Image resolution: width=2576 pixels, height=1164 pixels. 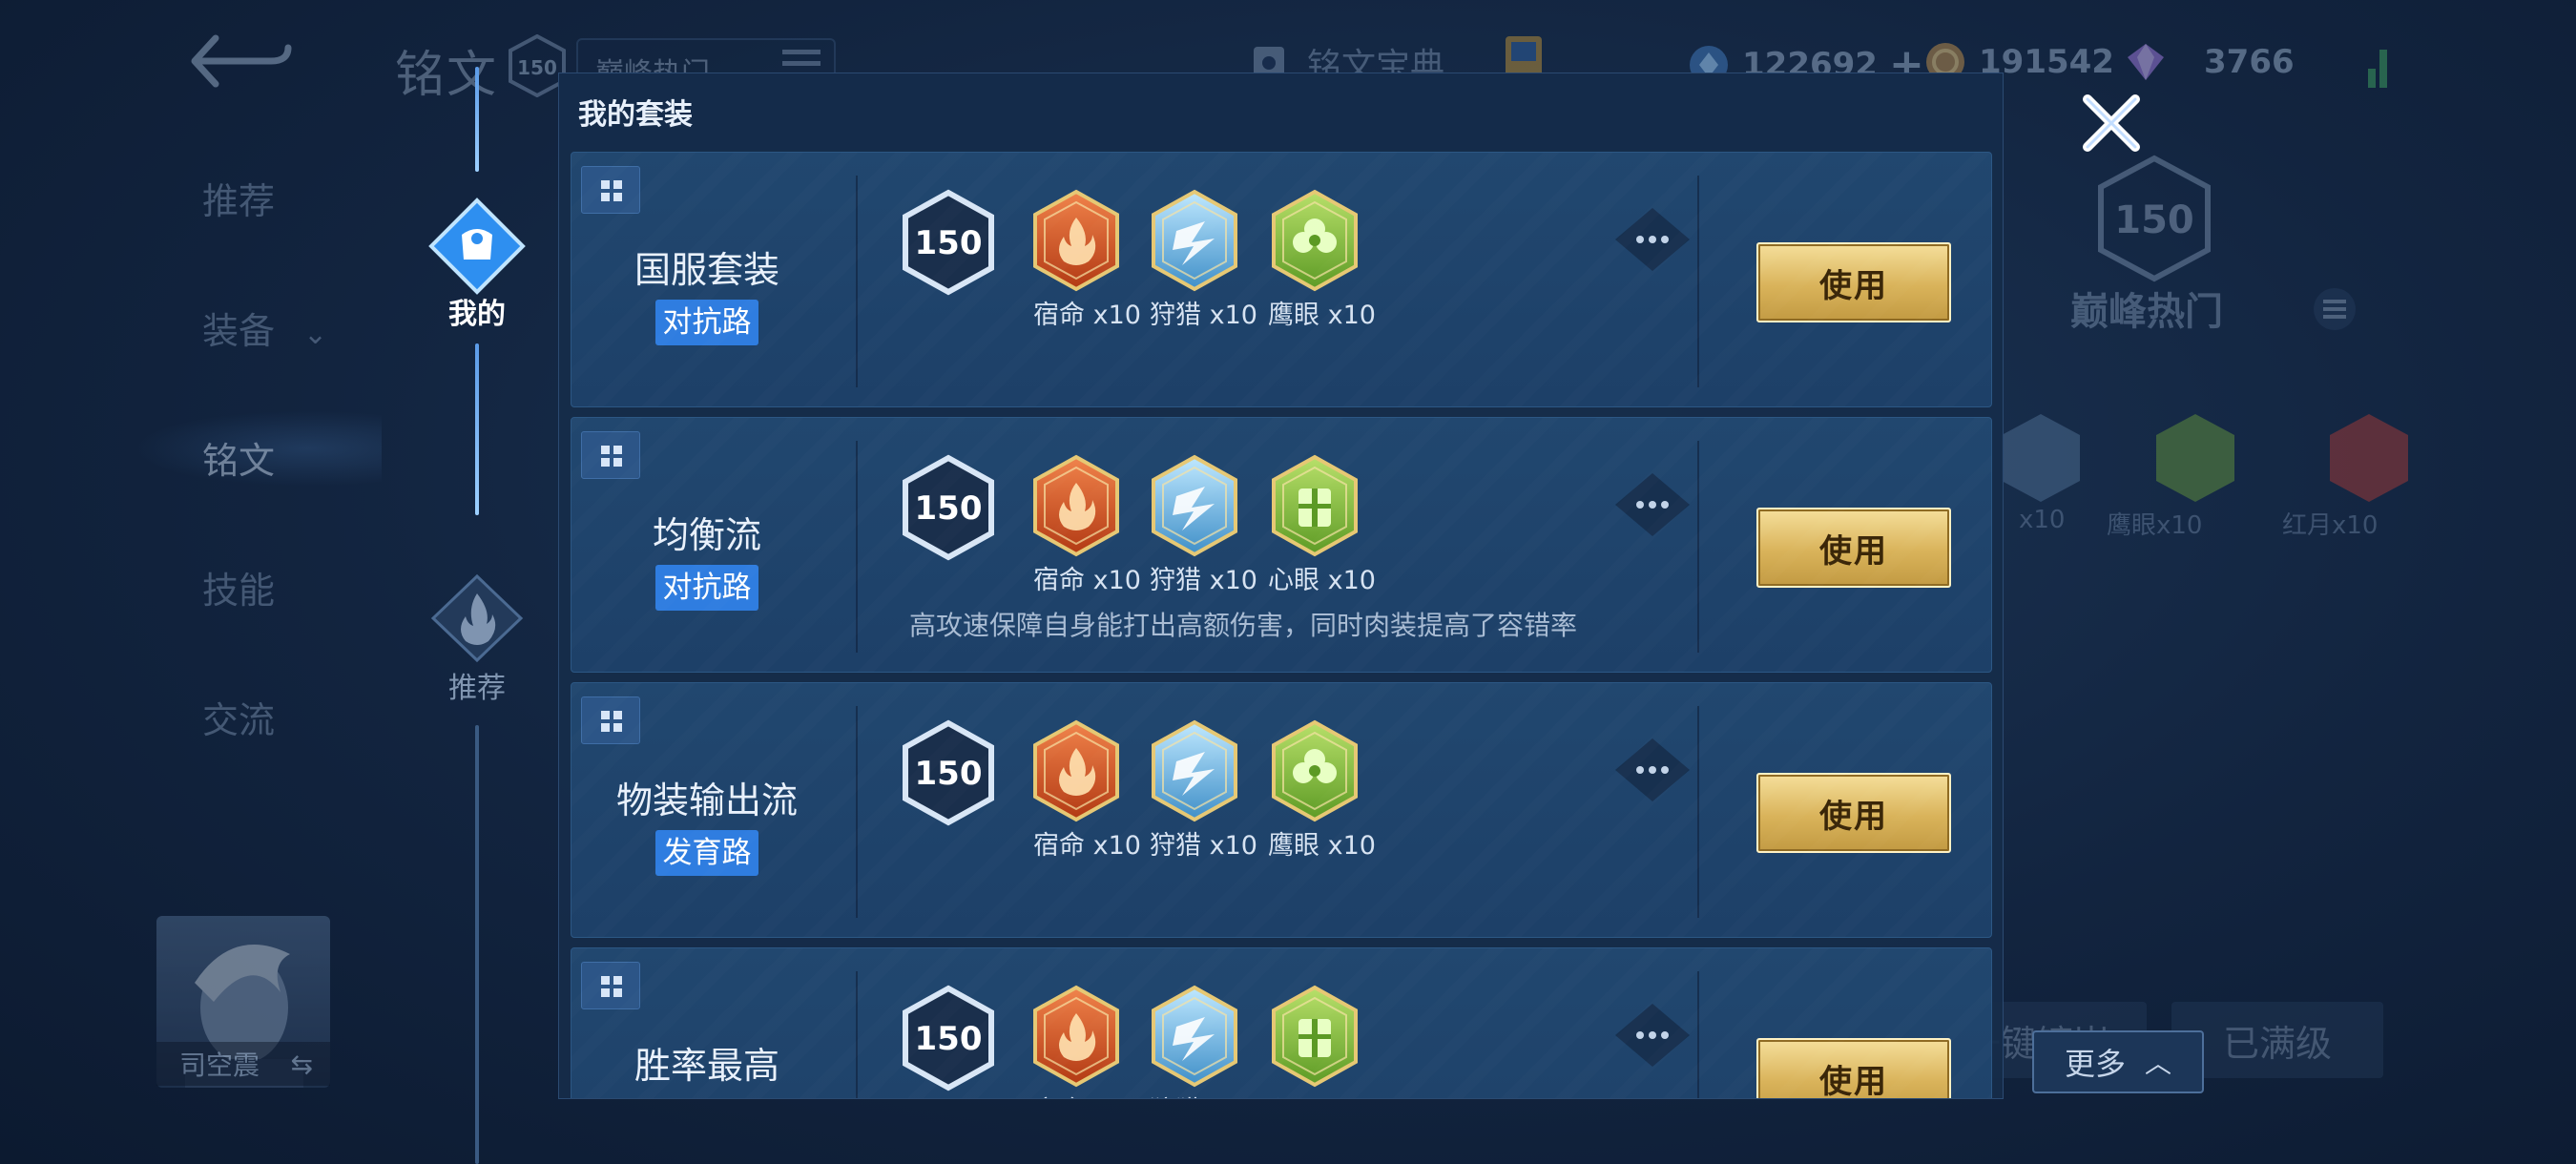 What do you see at coordinates (1322, 843) in the screenshot?
I see `rune-label: 鹰眼 x10` at bounding box center [1322, 843].